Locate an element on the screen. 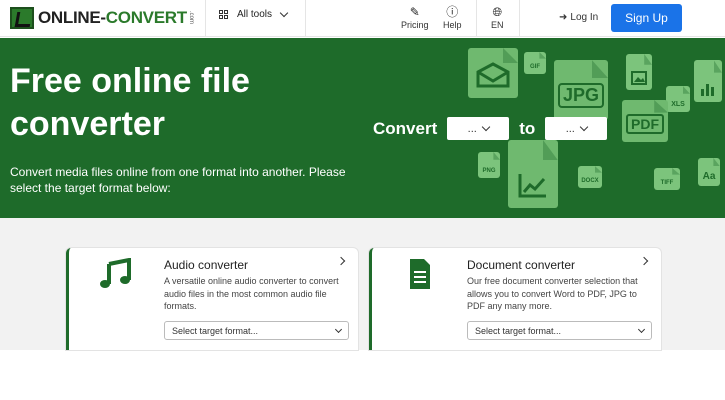 The image size is (725, 400). help-label: Help is located at coordinates (452, 25).